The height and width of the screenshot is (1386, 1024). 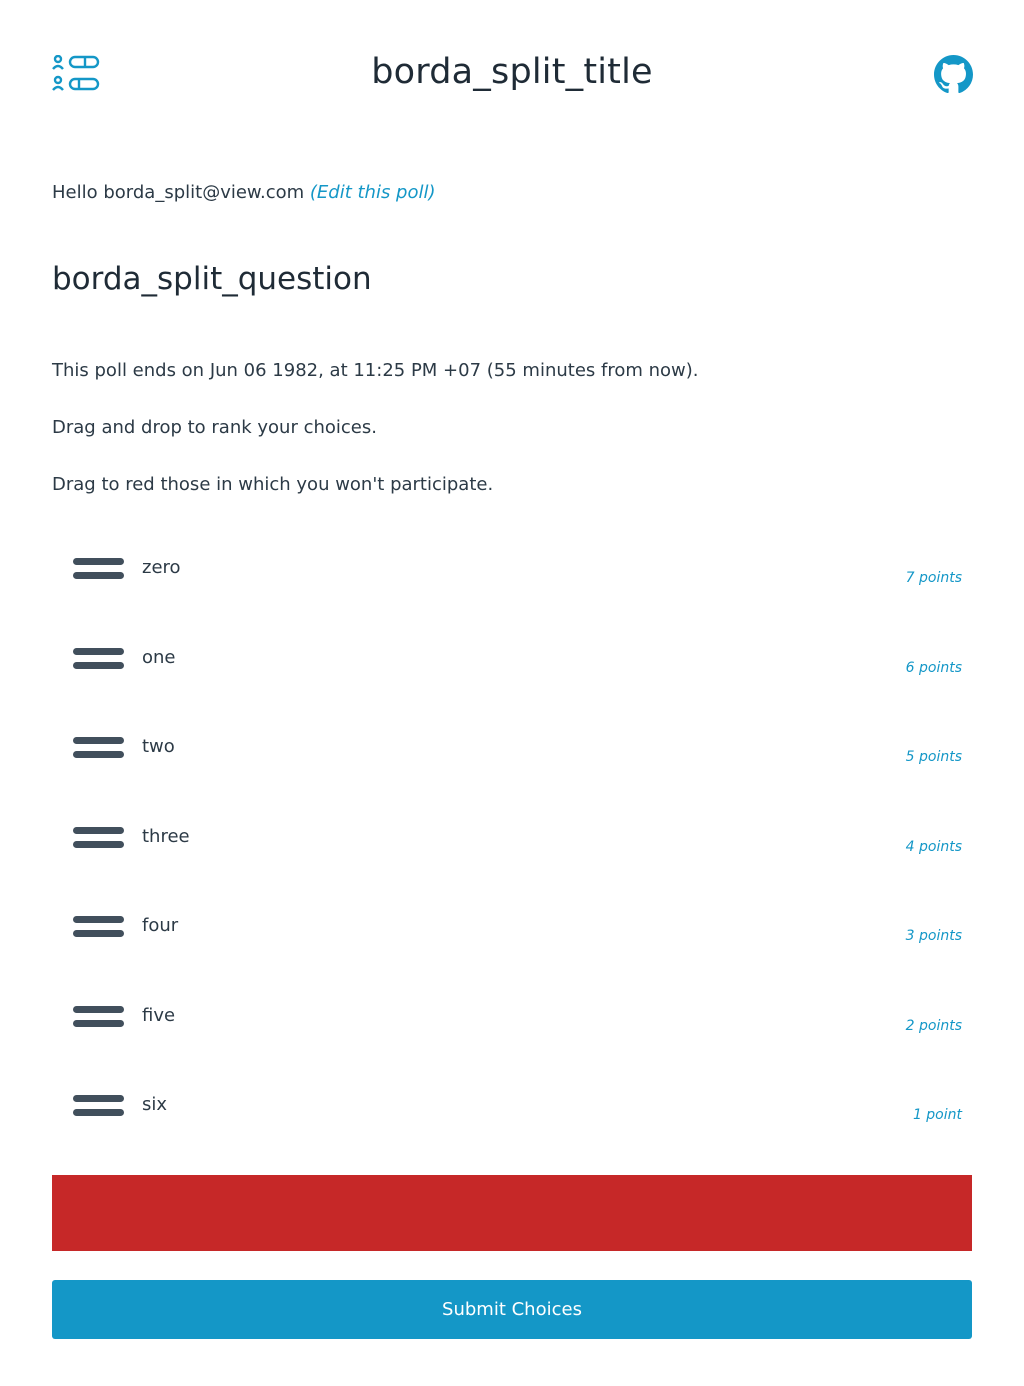 What do you see at coordinates (953, 74) in the screenshot?
I see `github-icon` at bounding box center [953, 74].